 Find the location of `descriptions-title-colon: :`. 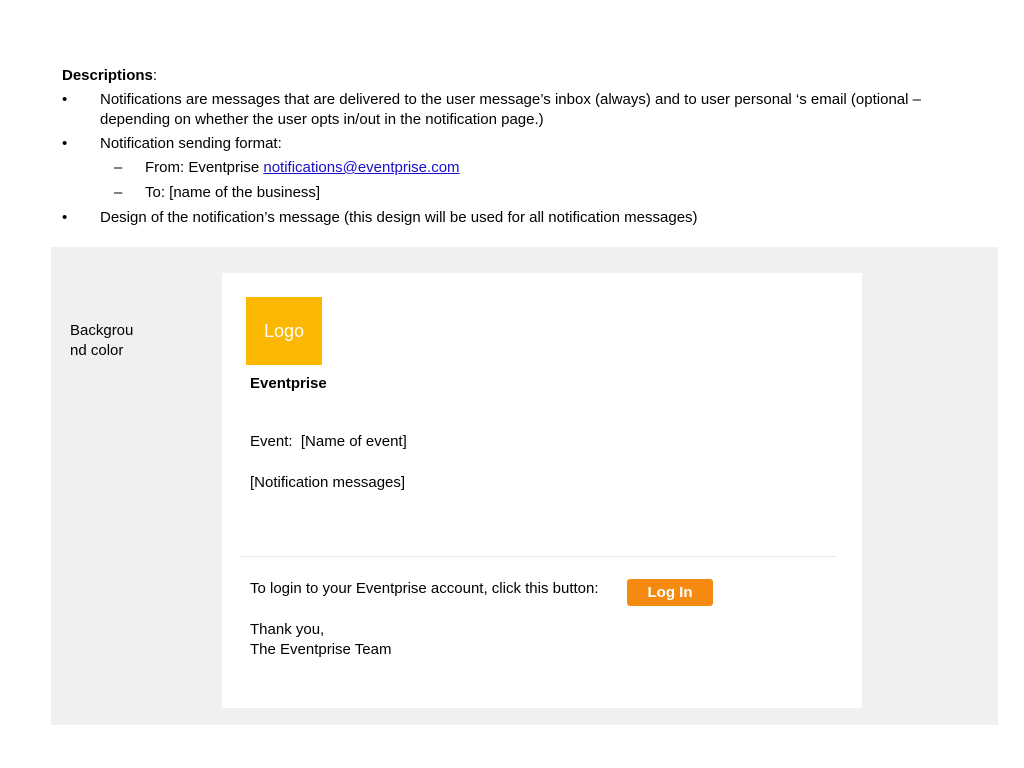

descriptions-title-colon: : is located at coordinates (155, 75).